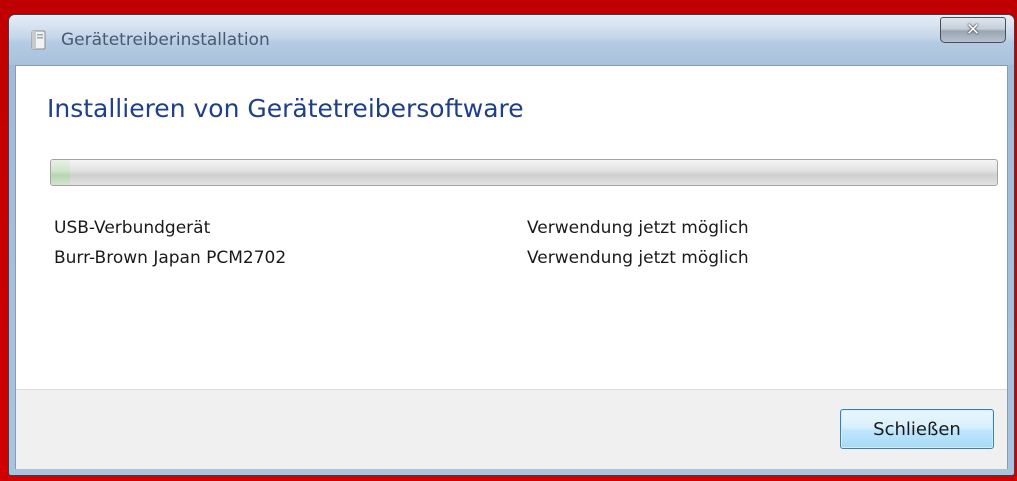 Image resolution: width=1017 pixels, height=481 pixels. Describe the element at coordinates (917, 429) in the screenshot. I see `close-button: Schließen` at that location.